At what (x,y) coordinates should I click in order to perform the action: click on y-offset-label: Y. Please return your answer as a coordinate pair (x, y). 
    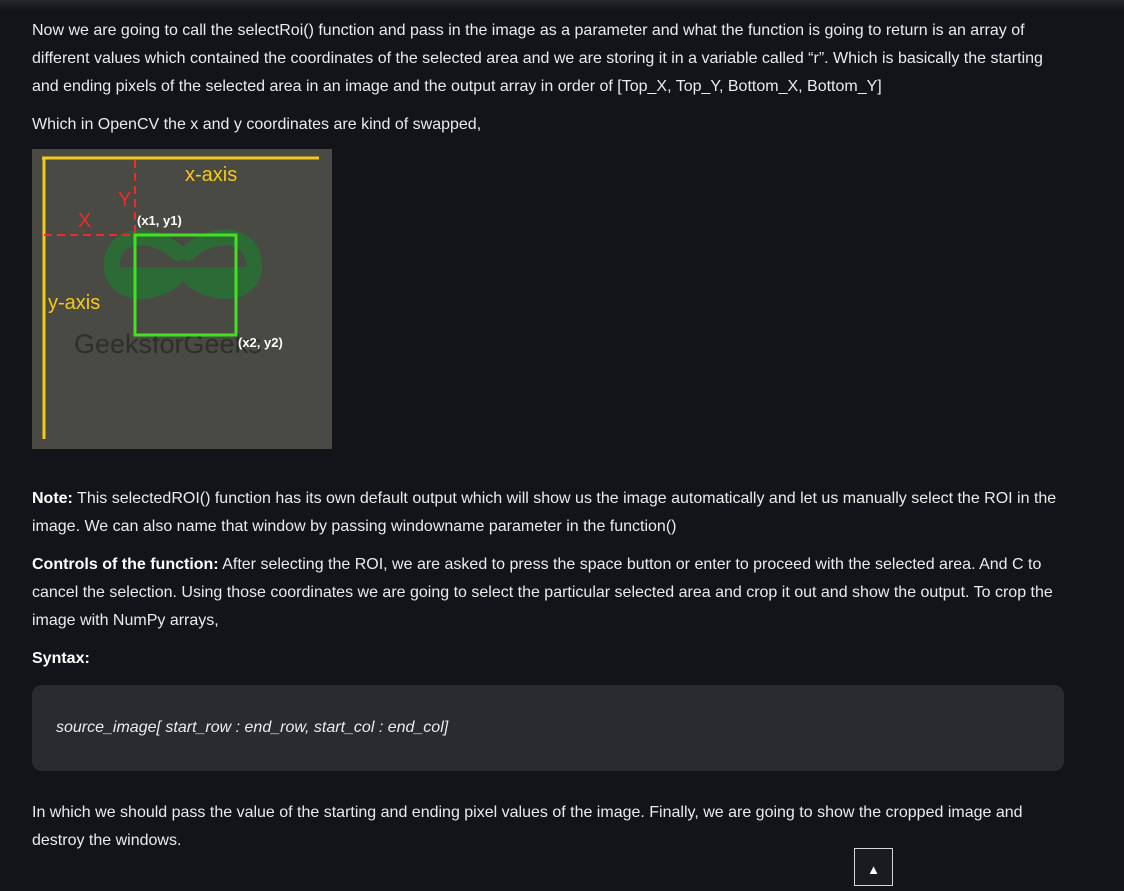
    Looking at the image, I should click on (124, 200).